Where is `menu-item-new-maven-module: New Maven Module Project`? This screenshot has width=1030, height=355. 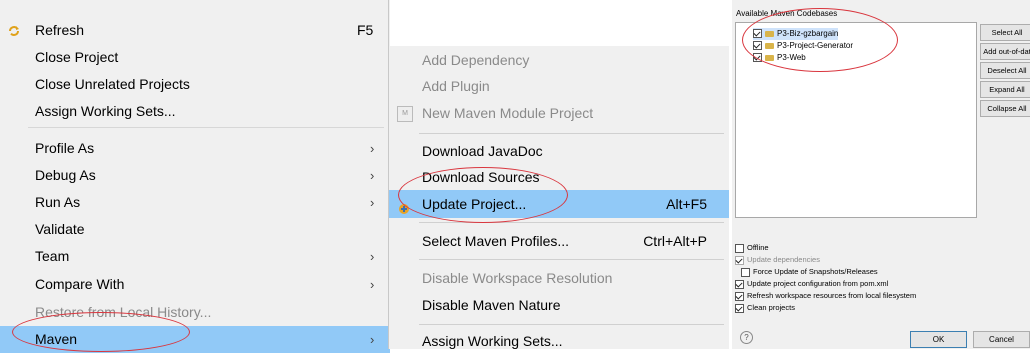
menu-item-new-maven-module: New Maven Module Project is located at coordinates (559, 113).